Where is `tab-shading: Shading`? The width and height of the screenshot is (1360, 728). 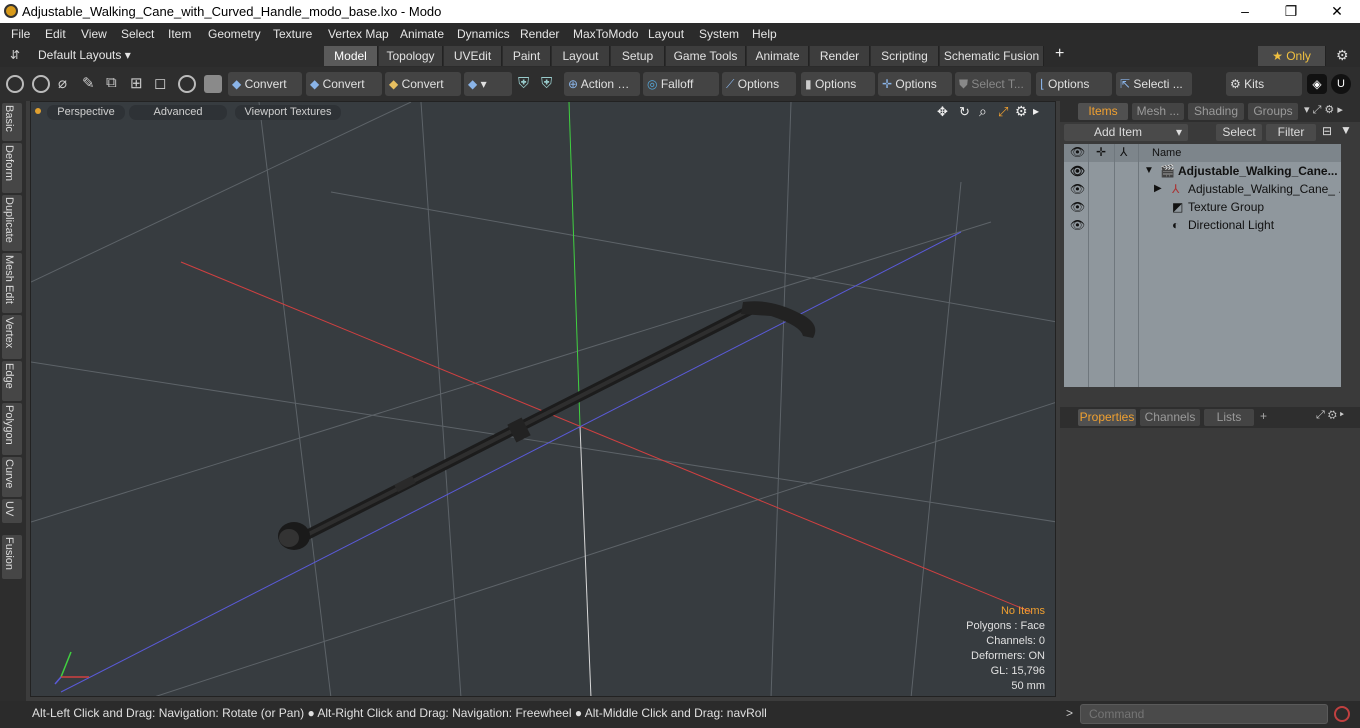
tab-shading: Shading is located at coordinates (1216, 111).